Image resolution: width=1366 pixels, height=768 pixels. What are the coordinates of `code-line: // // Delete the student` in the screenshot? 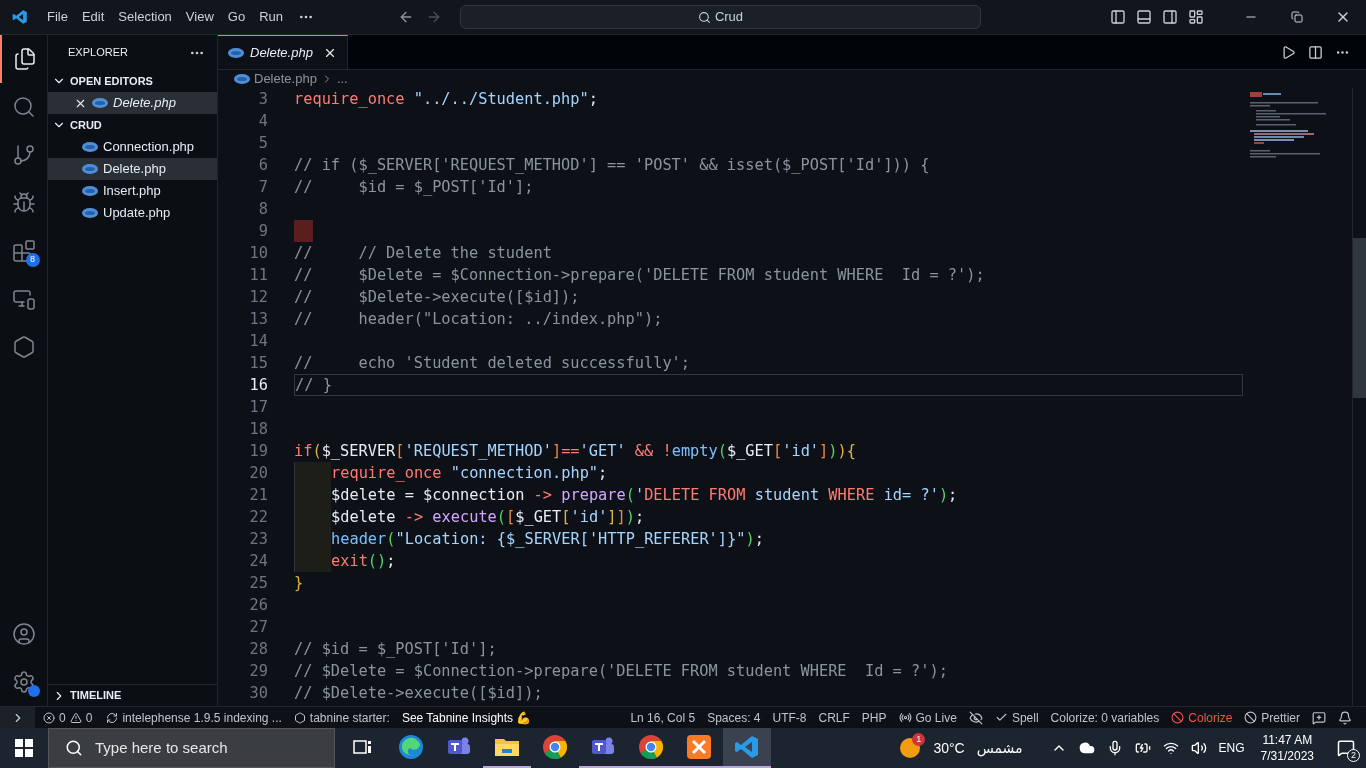 It's located at (423, 253).